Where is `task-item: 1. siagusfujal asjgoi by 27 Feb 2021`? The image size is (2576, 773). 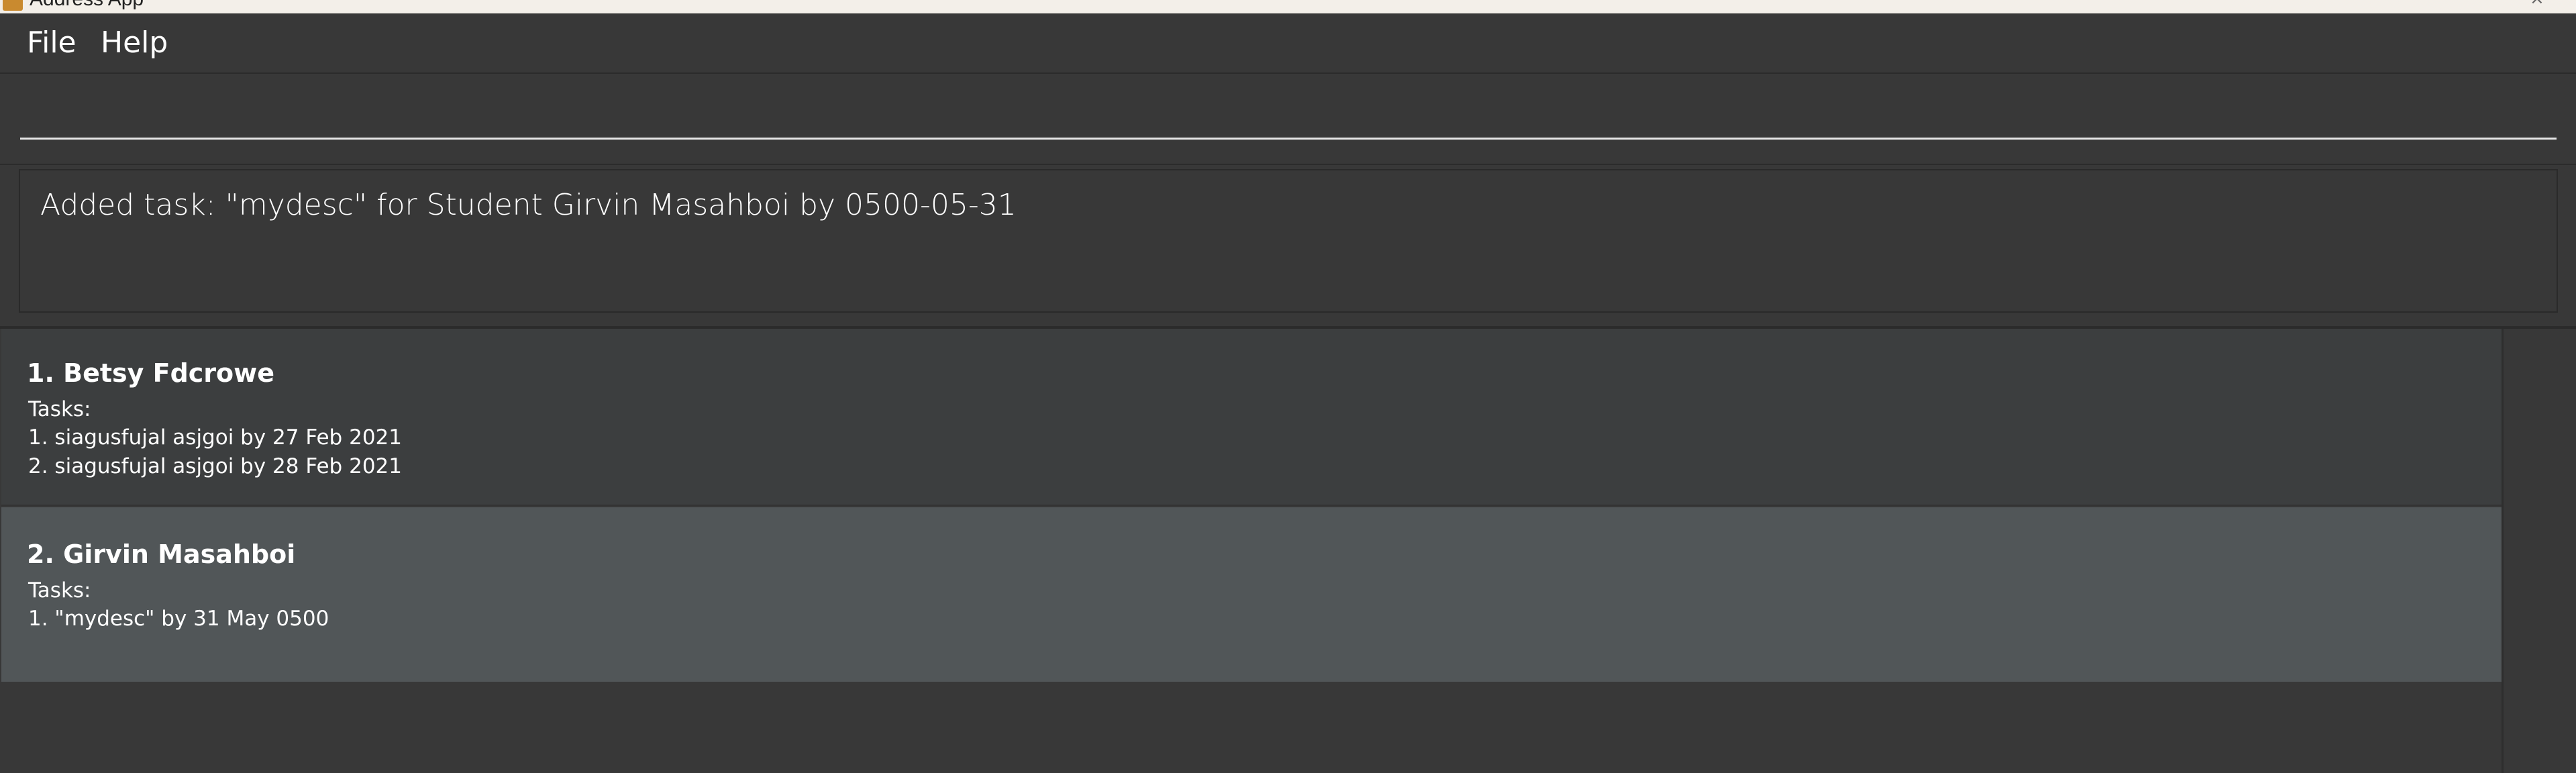 task-item: 1. siagusfujal asjgoi by 27 Feb 2021 is located at coordinates (215, 437).